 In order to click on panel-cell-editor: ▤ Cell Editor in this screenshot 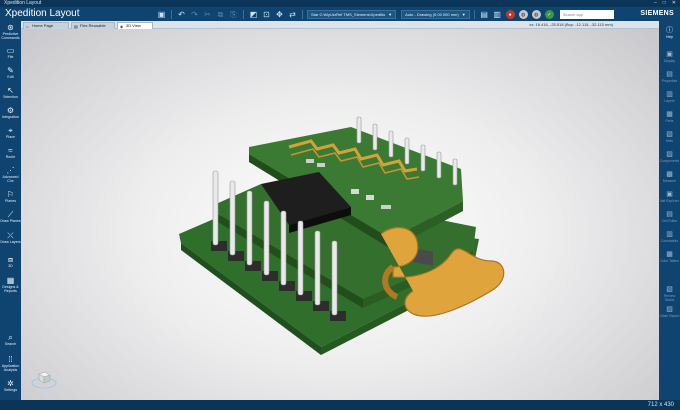, I will do `click(669, 217)`.